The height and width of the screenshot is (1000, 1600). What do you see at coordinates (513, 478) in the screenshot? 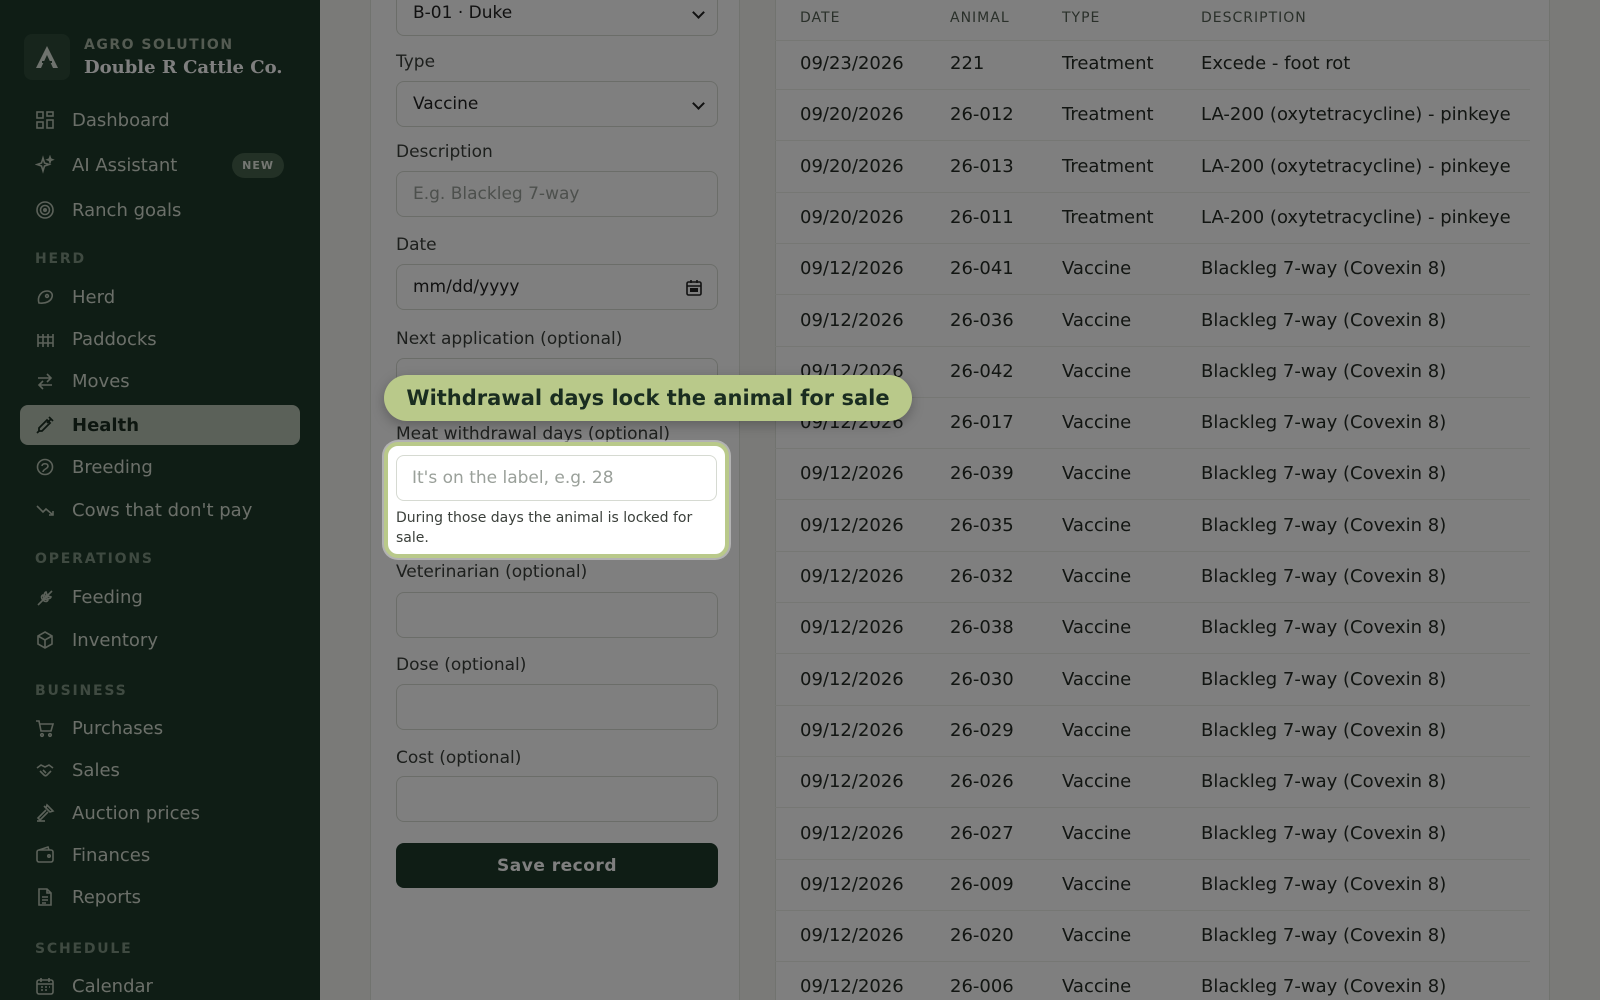
I see `withdrawal-days-placeholder: It's on the label, e.g. 28` at bounding box center [513, 478].